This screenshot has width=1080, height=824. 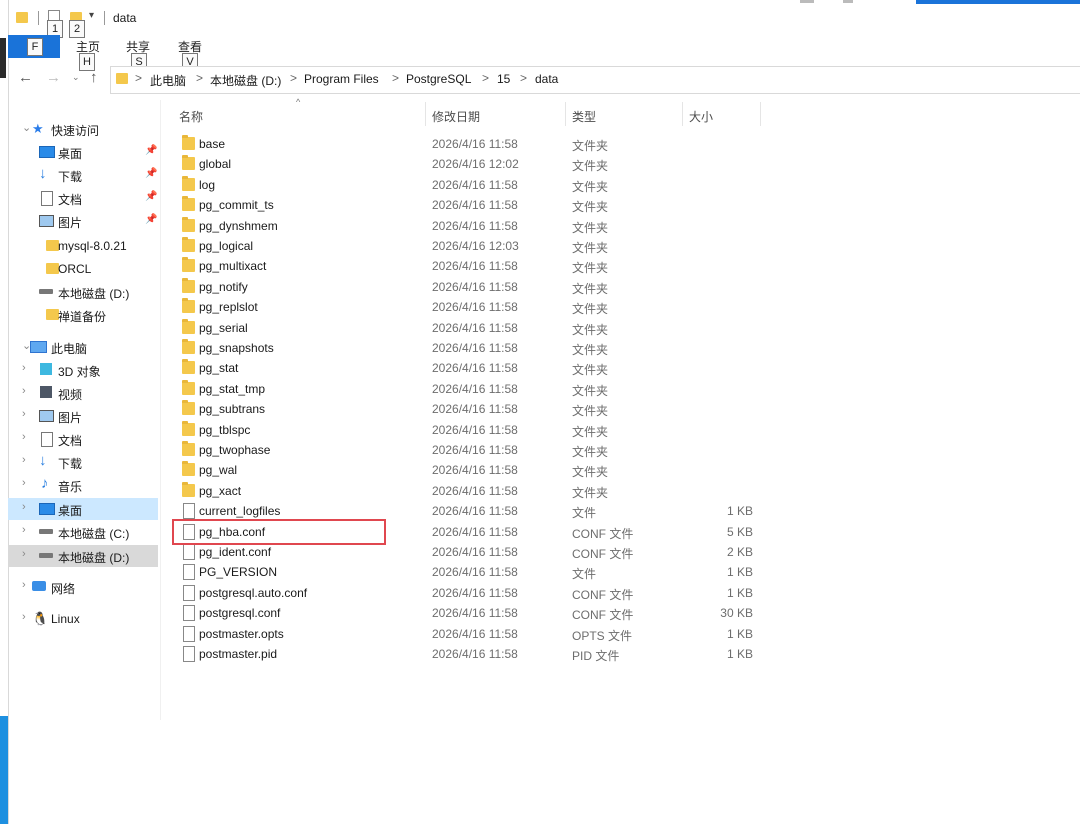 What do you see at coordinates (228, 307) in the screenshot?
I see `file-name: pg_replslot` at bounding box center [228, 307].